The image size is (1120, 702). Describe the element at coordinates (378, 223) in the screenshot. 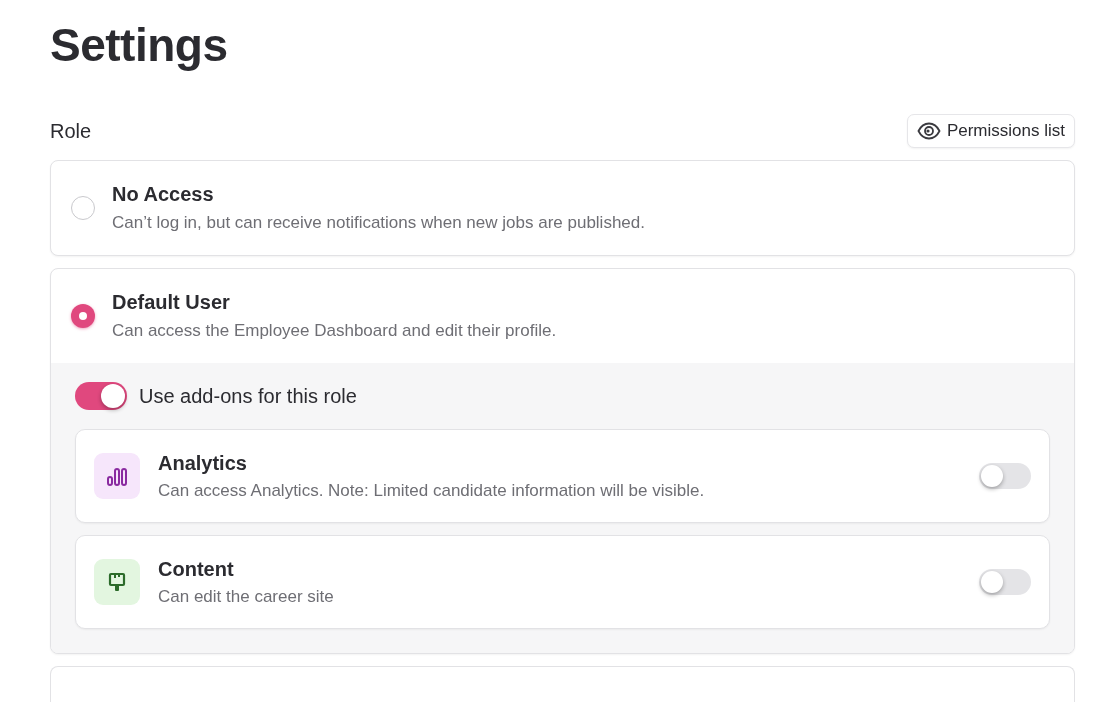

I see `role-description: Can’t log in, but can receive notifications when new jobs are published.` at that location.